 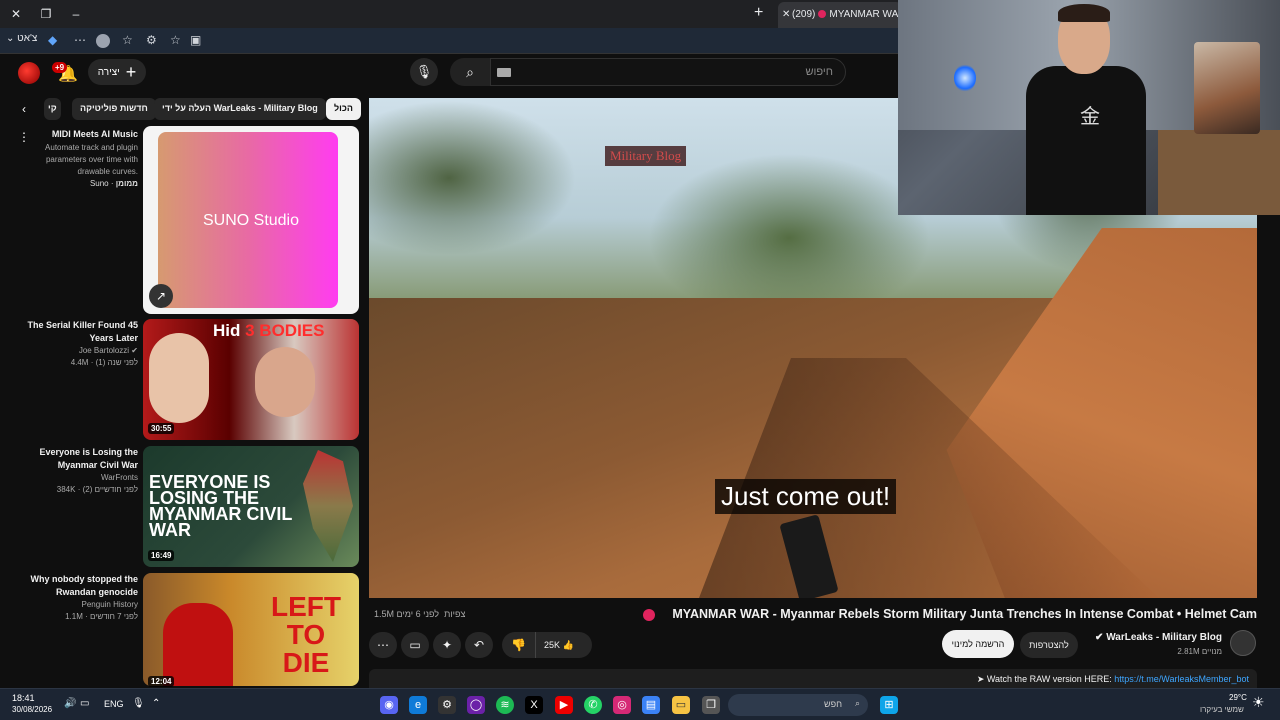 What do you see at coordinates (117, 72) in the screenshot?
I see `create-button: יצירה +` at bounding box center [117, 72].